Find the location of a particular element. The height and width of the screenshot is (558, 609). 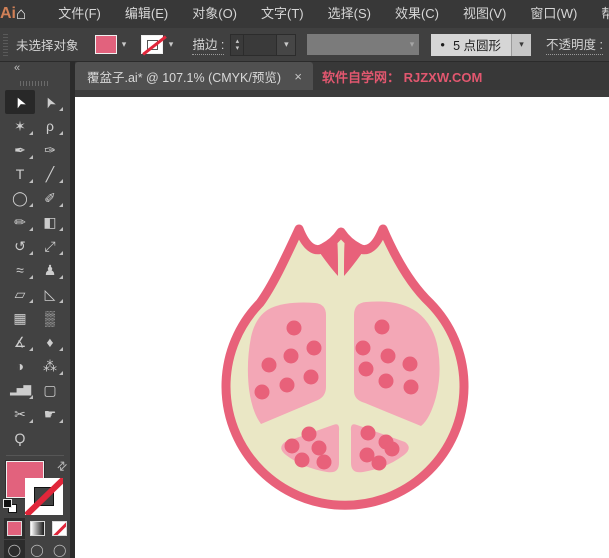

scale-tool: ⤢ is located at coordinates (50, 246).